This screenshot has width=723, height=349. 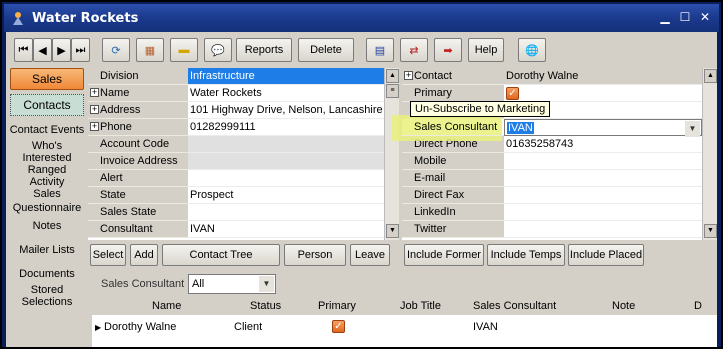 I want to click on cell-primary: ✓, so click(x=338, y=326).